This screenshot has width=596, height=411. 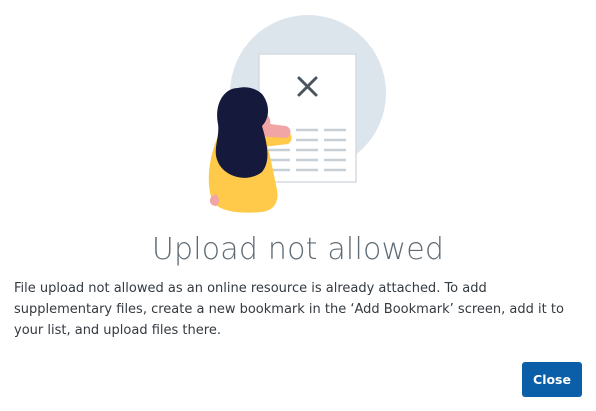 I want to click on document-icon, so click(x=307, y=118).